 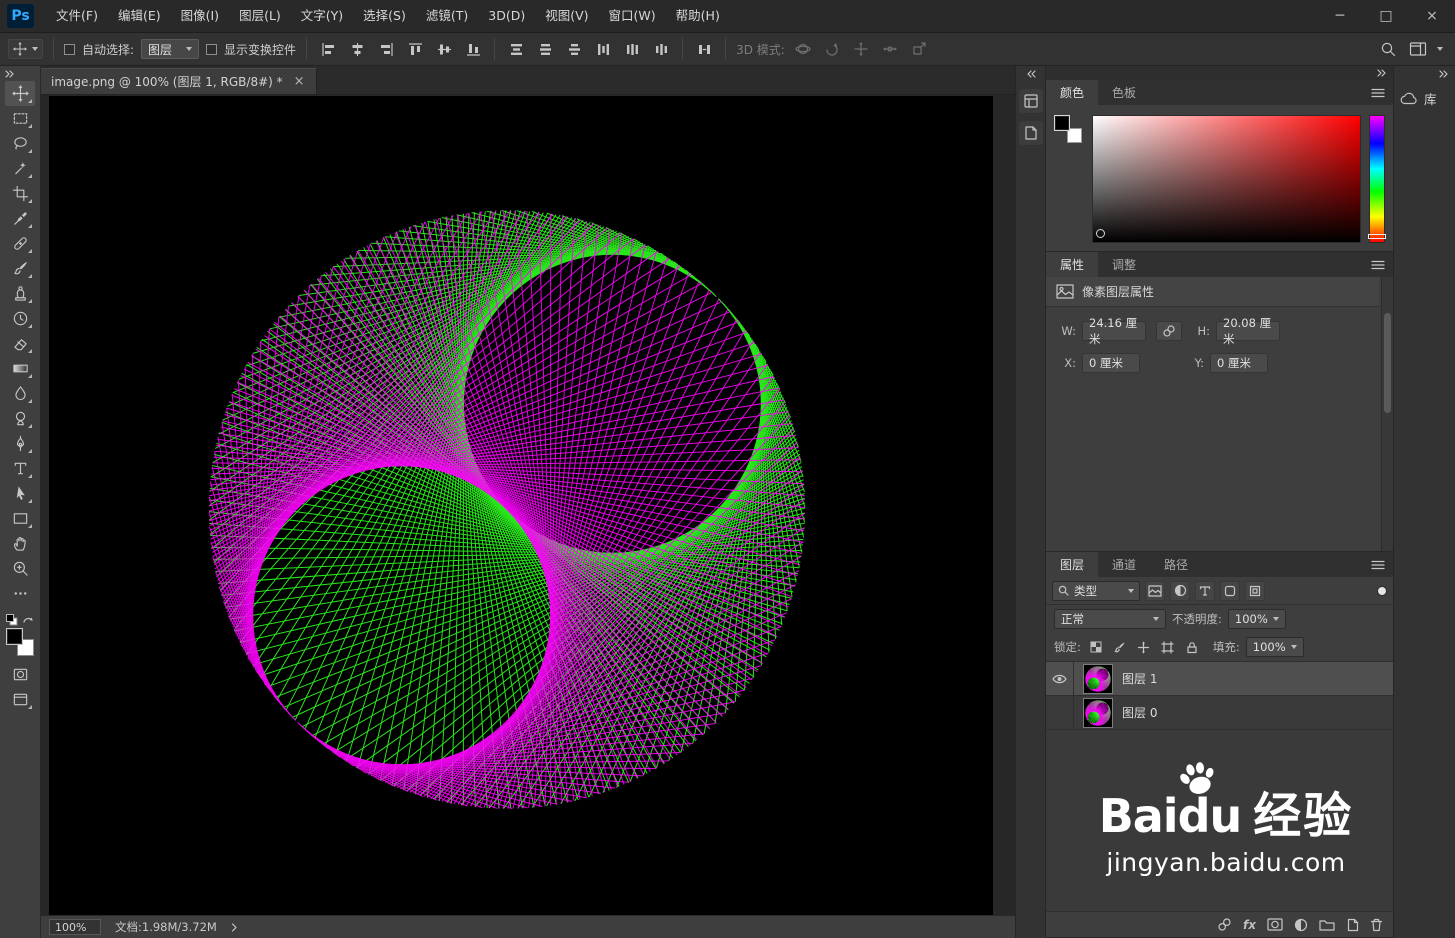 What do you see at coordinates (1432, 16) in the screenshot?
I see `close-button: ×` at bounding box center [1432, 16].